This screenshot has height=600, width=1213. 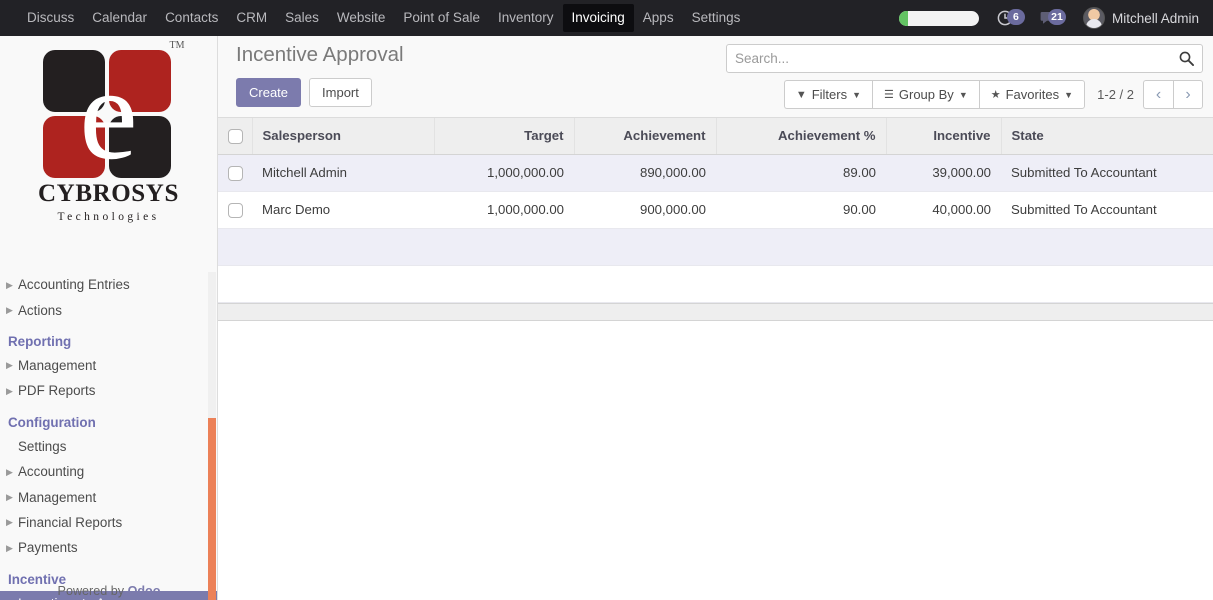 I want to click on search-input, so click(x=949, y=58).